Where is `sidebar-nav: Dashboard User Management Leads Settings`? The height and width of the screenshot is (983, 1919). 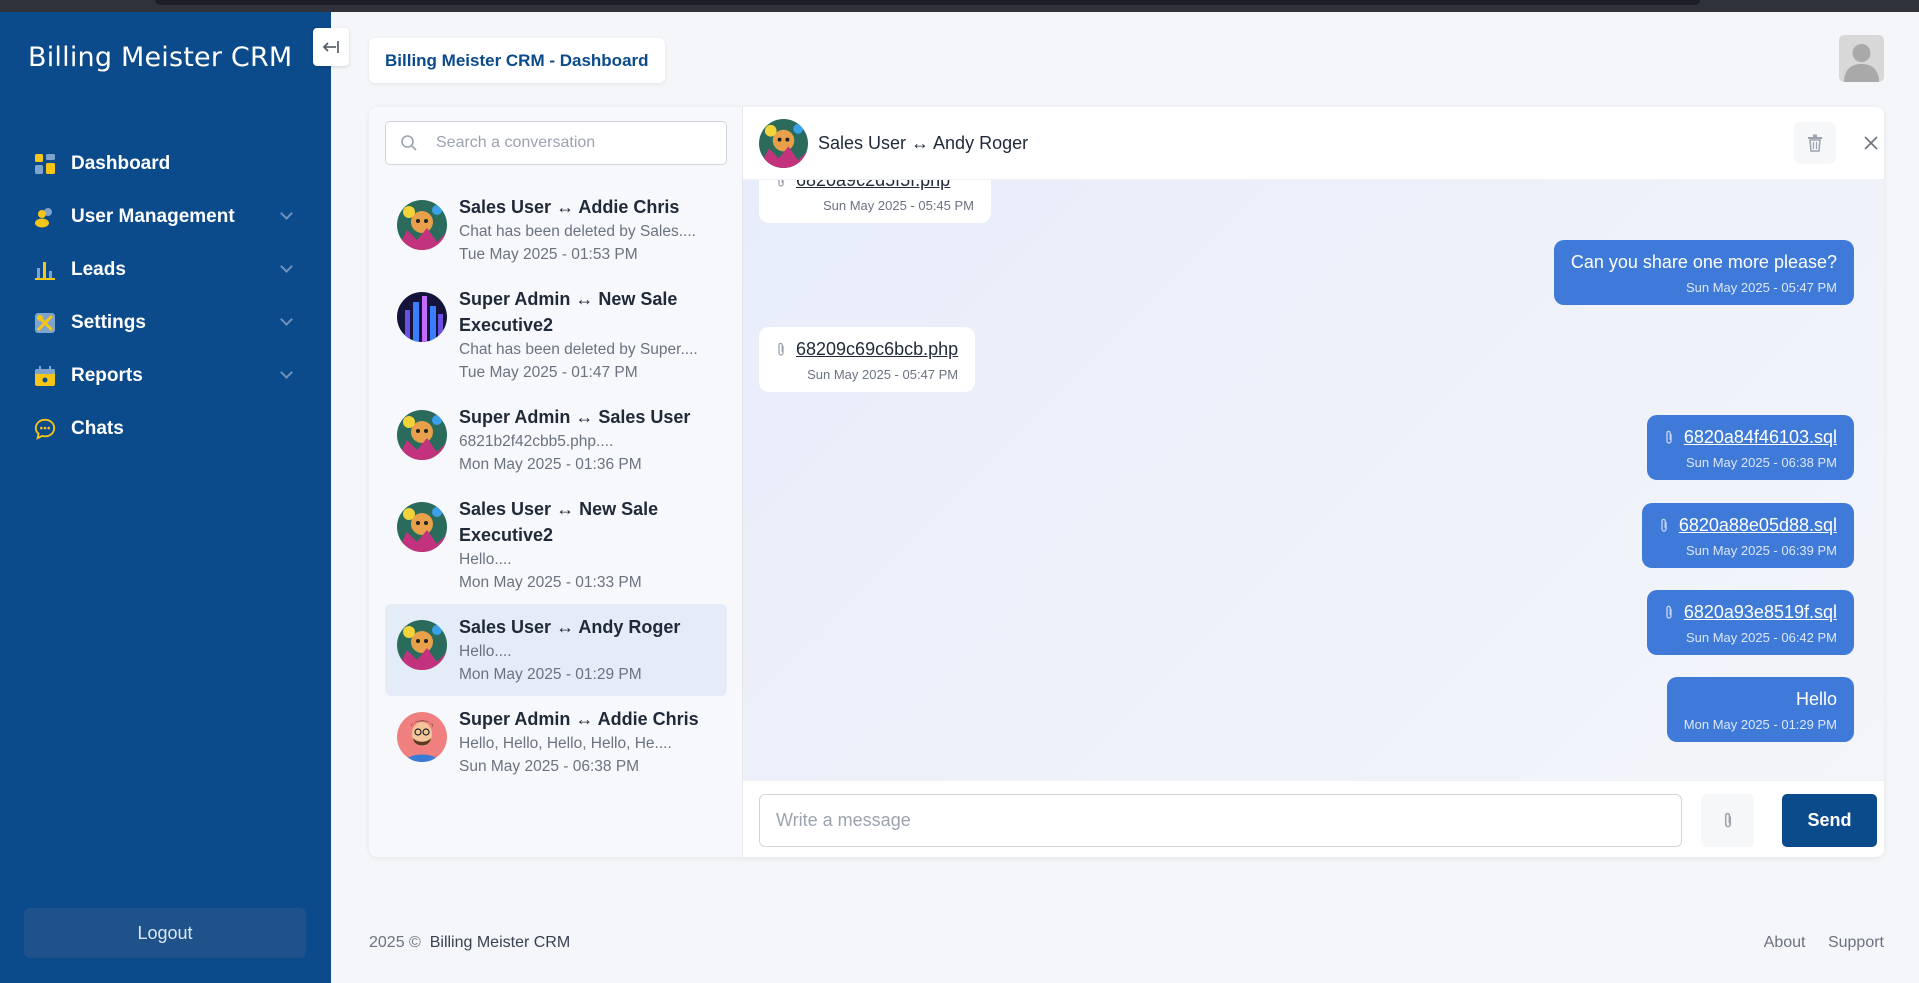
sidebar-nav: Dashboard User Management Leads Settings is located at coordinates (165, 296).